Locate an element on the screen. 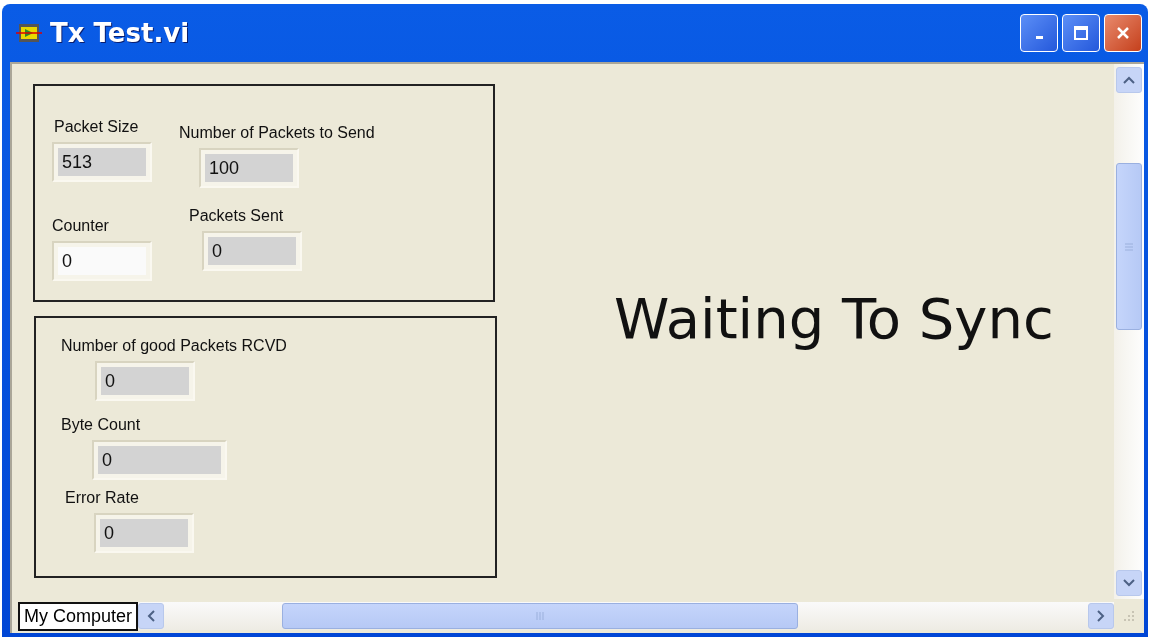  vertical-scrollbar is located at coordinates (1129, 331).